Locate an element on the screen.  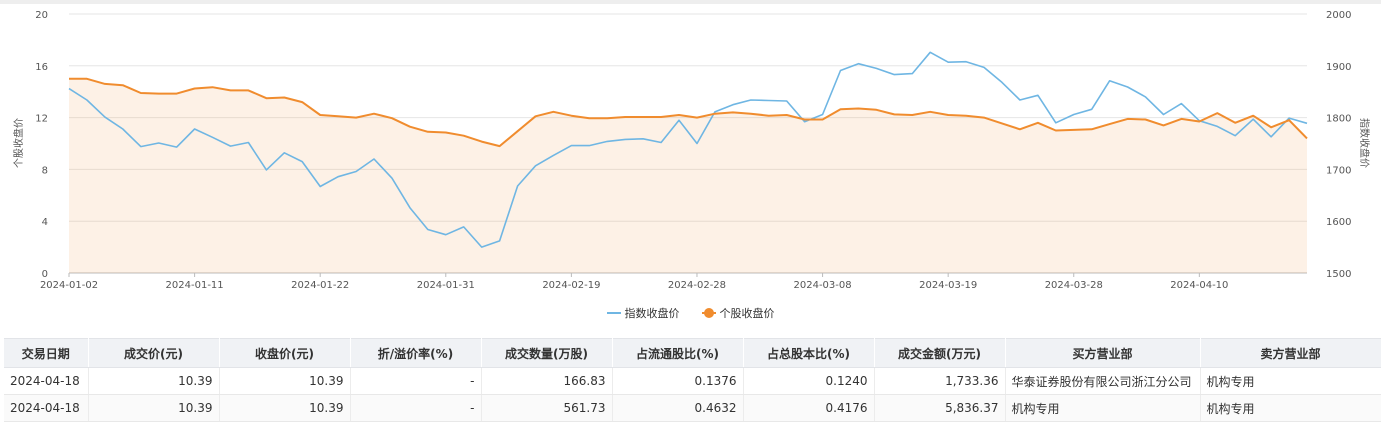
x-tick-label: 2024-01-02 is located at coordinates (69, 285).